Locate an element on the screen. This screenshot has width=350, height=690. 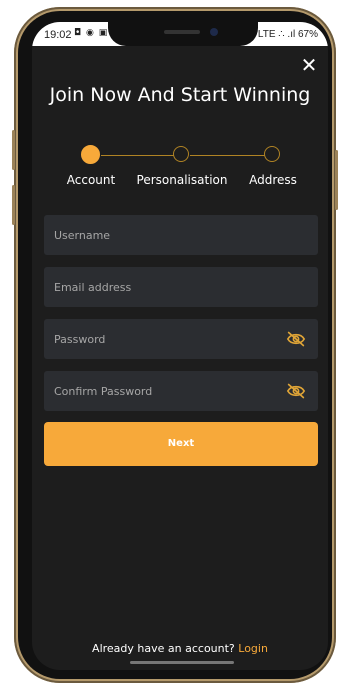
login-prompt-text: Already have an account? is located at coordinates (163, 648).